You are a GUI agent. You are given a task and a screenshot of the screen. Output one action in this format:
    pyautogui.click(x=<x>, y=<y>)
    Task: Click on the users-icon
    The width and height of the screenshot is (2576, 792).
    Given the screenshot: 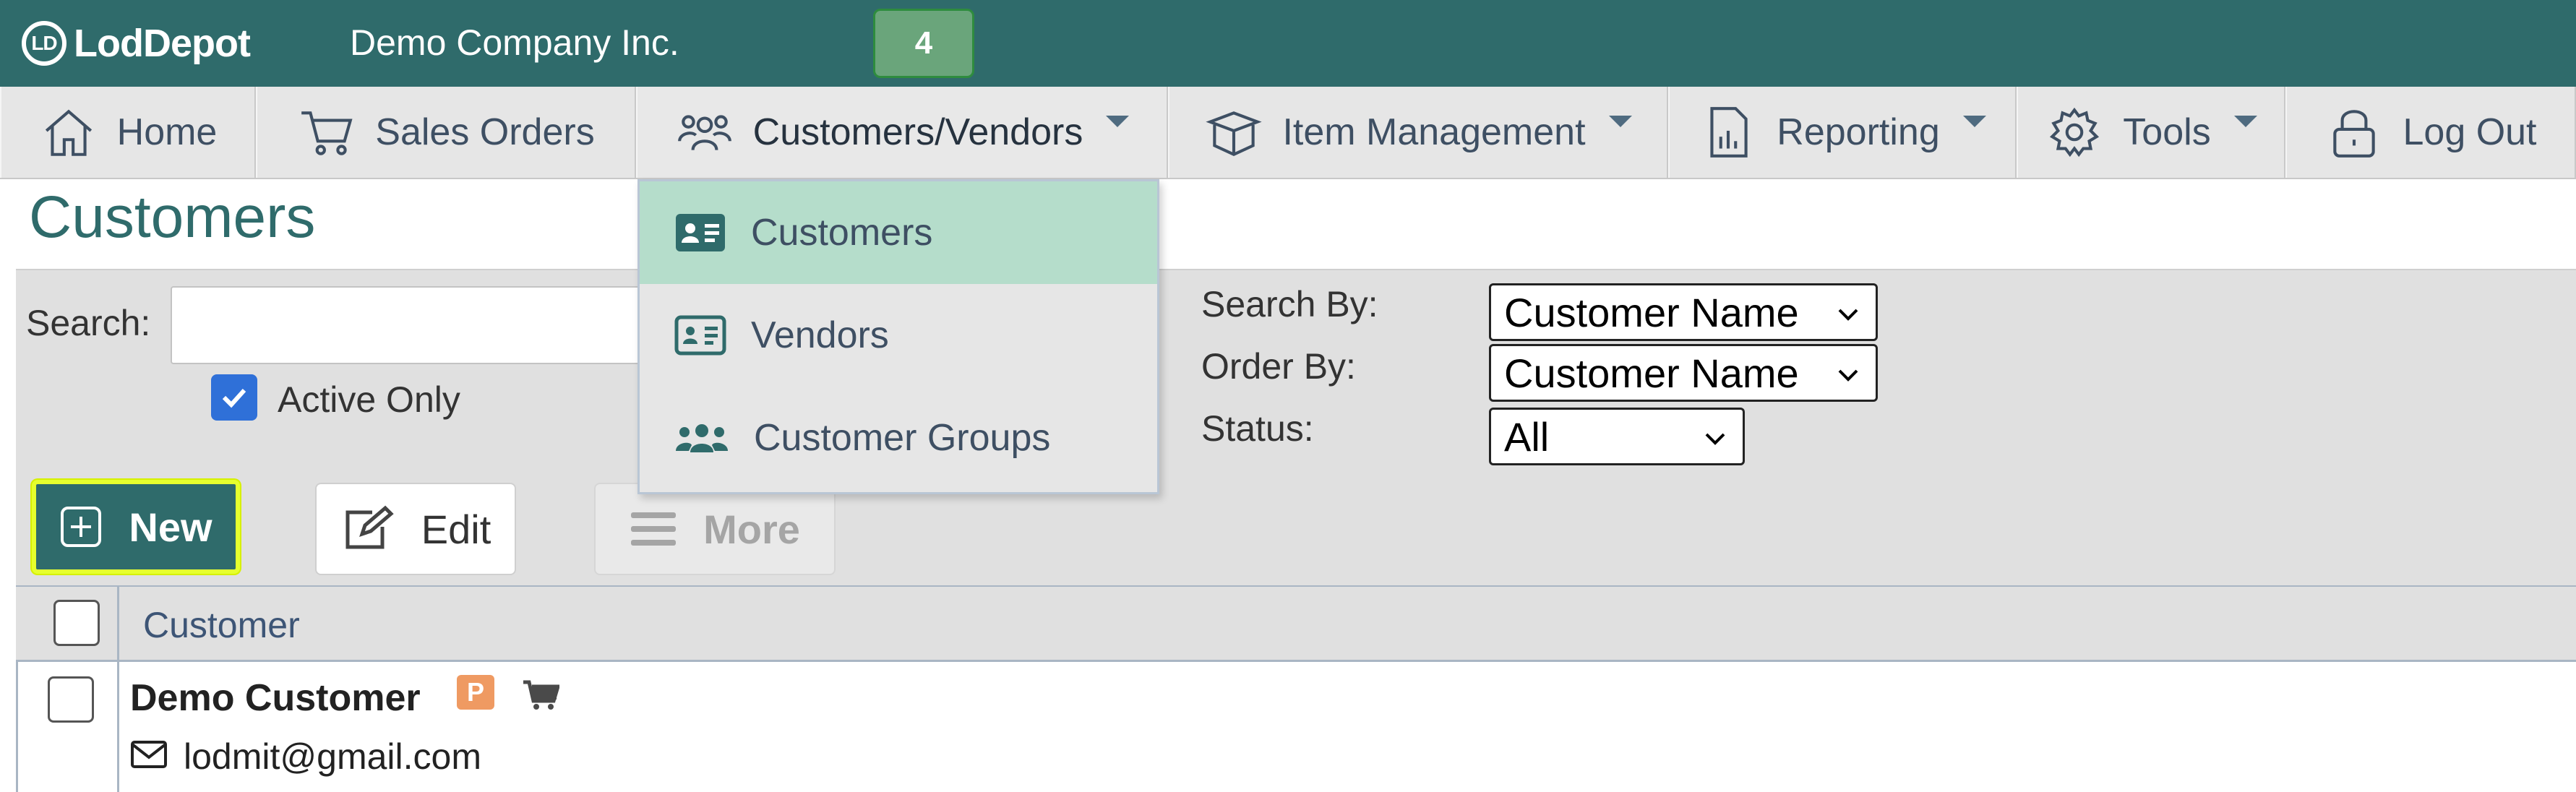 What is the action you would take?
    pyautogui.click(x=704, y=133)
    